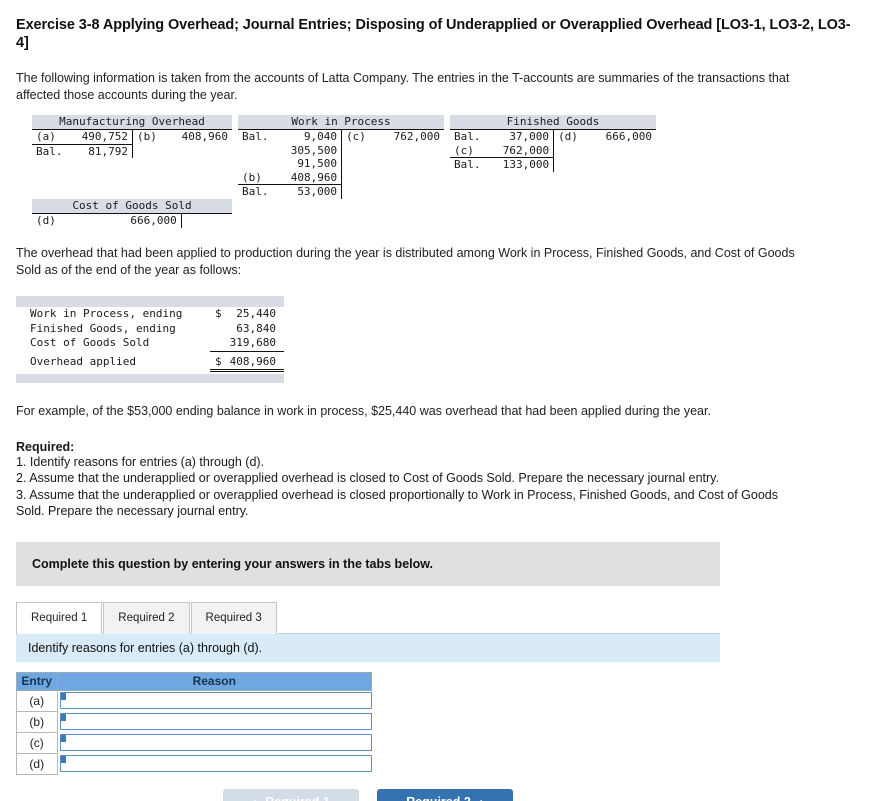  I want to click on t-account-row: Bal. 37,000 (d) 666,000, so click(553, 137).